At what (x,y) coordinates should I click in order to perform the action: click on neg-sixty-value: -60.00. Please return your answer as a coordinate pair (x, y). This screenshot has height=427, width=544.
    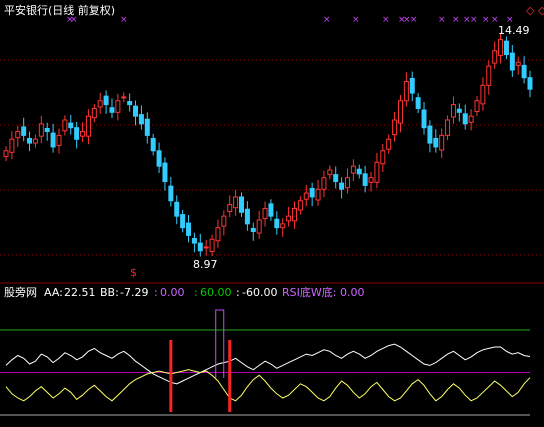
    Looking at the image, I should click on (259, 292).